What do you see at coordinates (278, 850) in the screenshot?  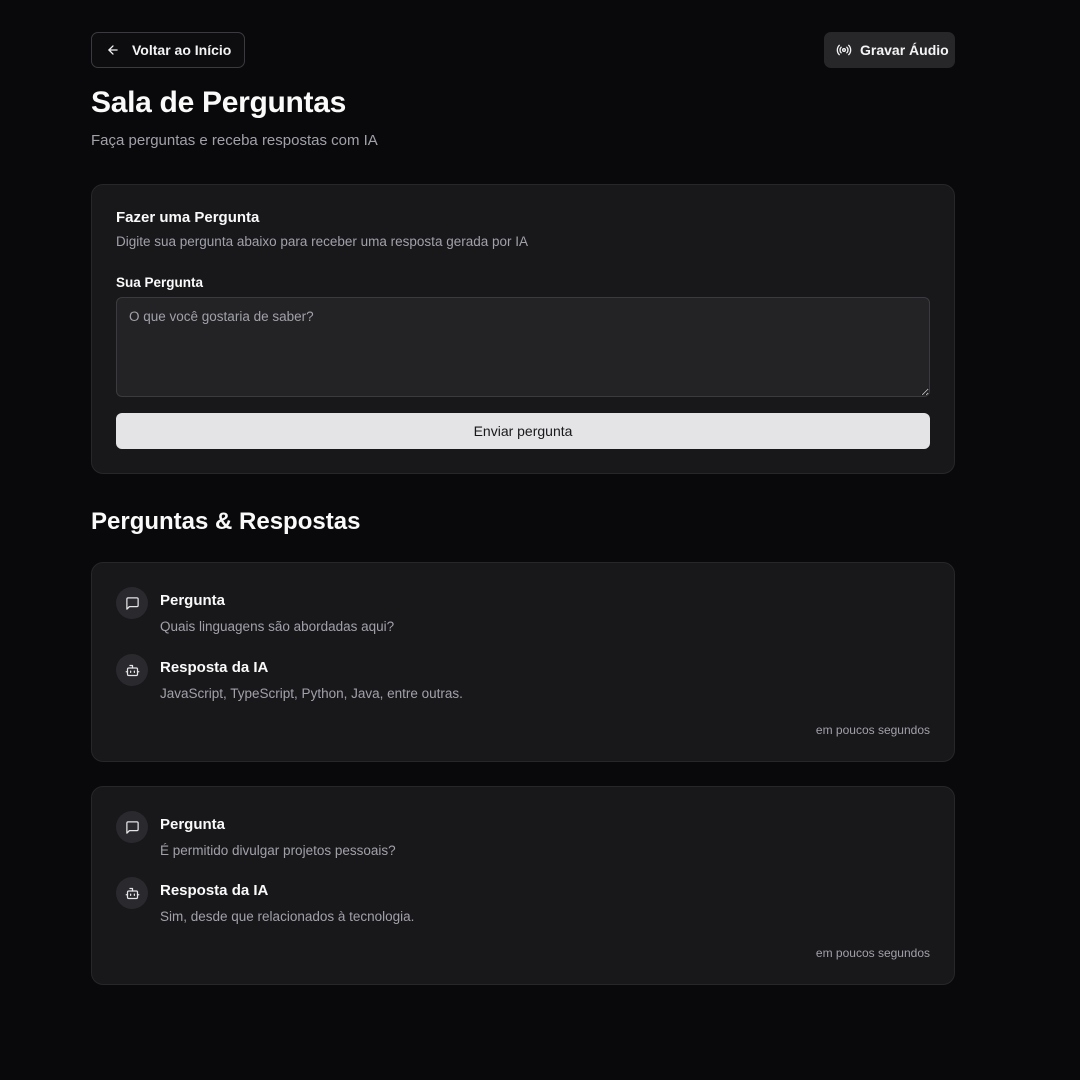 I see `question-text: É permitido divulgar projetos pessoais?` at bounding box center [278, 850].